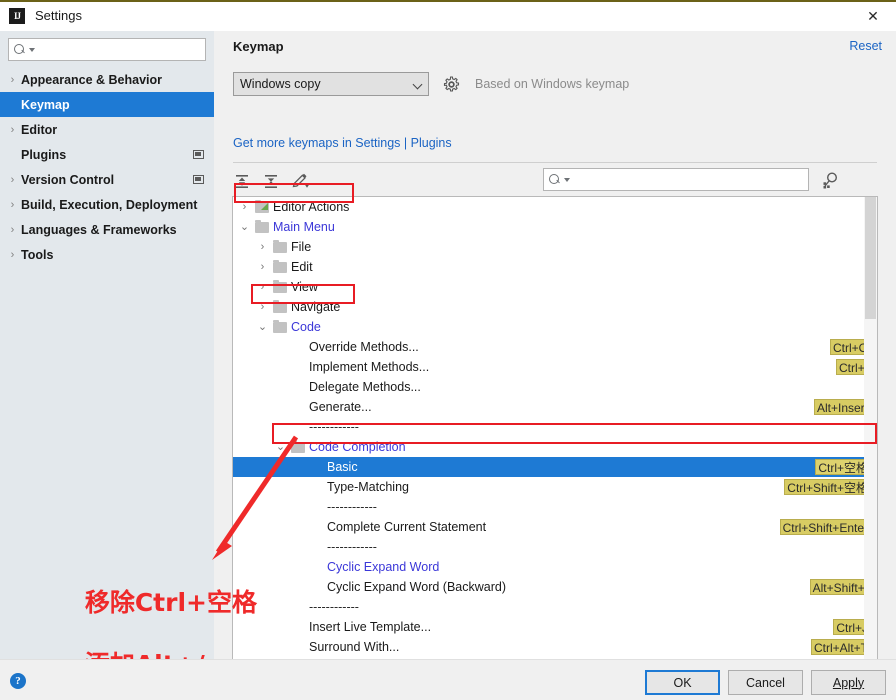 The width and height of the screenshot is (896, 700). I want to click on sidebar-item-label: Tools, so click(37, 254).